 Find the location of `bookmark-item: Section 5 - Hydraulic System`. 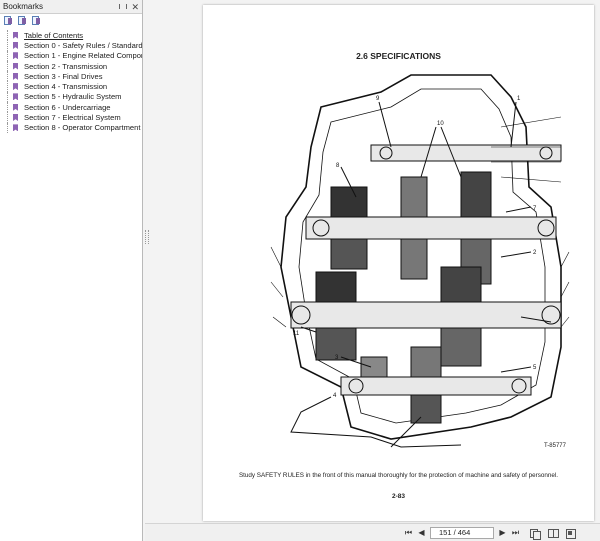

bookmark-item: Section 5 - Hydraulic System is located at coordinates (71, 97).